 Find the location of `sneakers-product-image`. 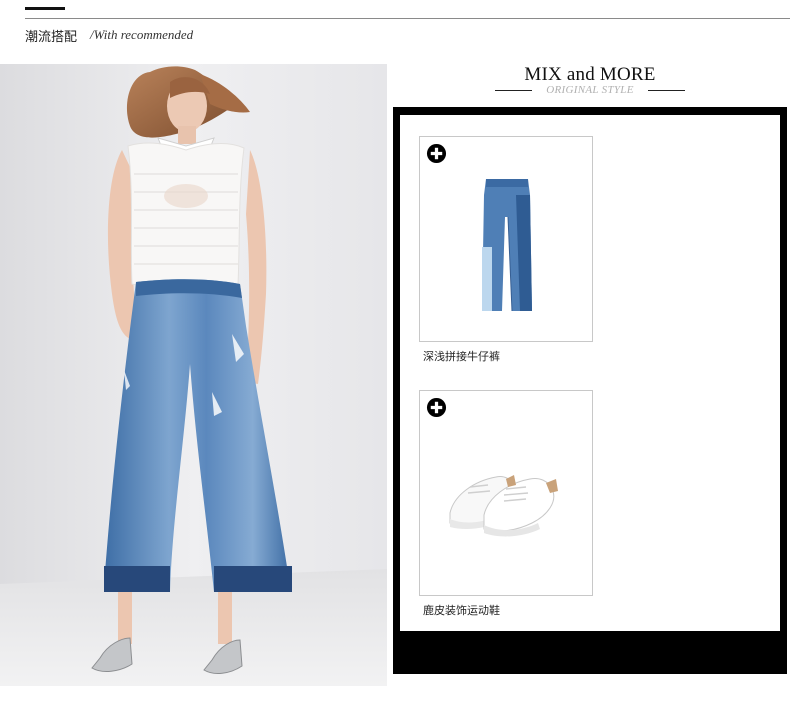

sneakers-product-image is located at coordinates (503, 506).